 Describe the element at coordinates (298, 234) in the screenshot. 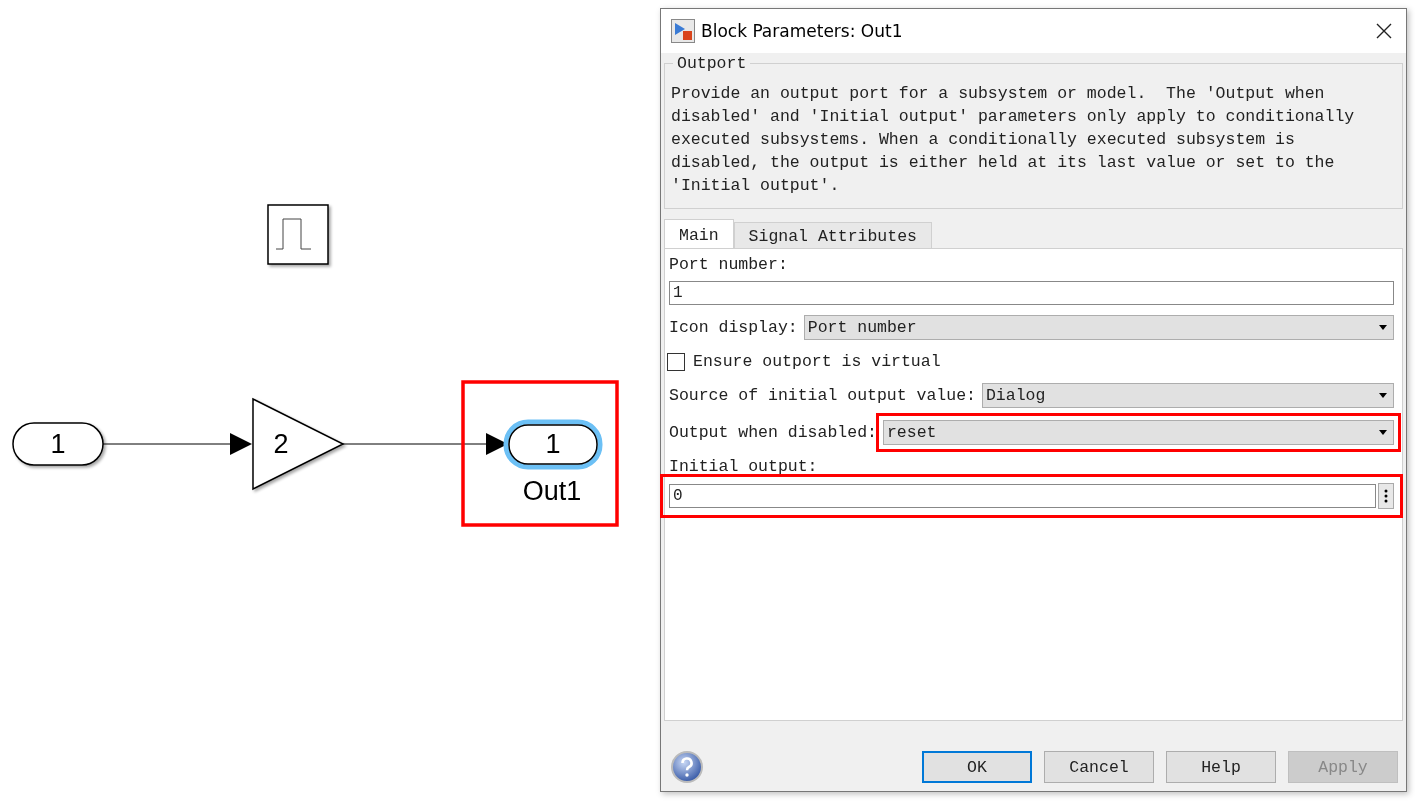

I see `pulse-generator-block` at that location.